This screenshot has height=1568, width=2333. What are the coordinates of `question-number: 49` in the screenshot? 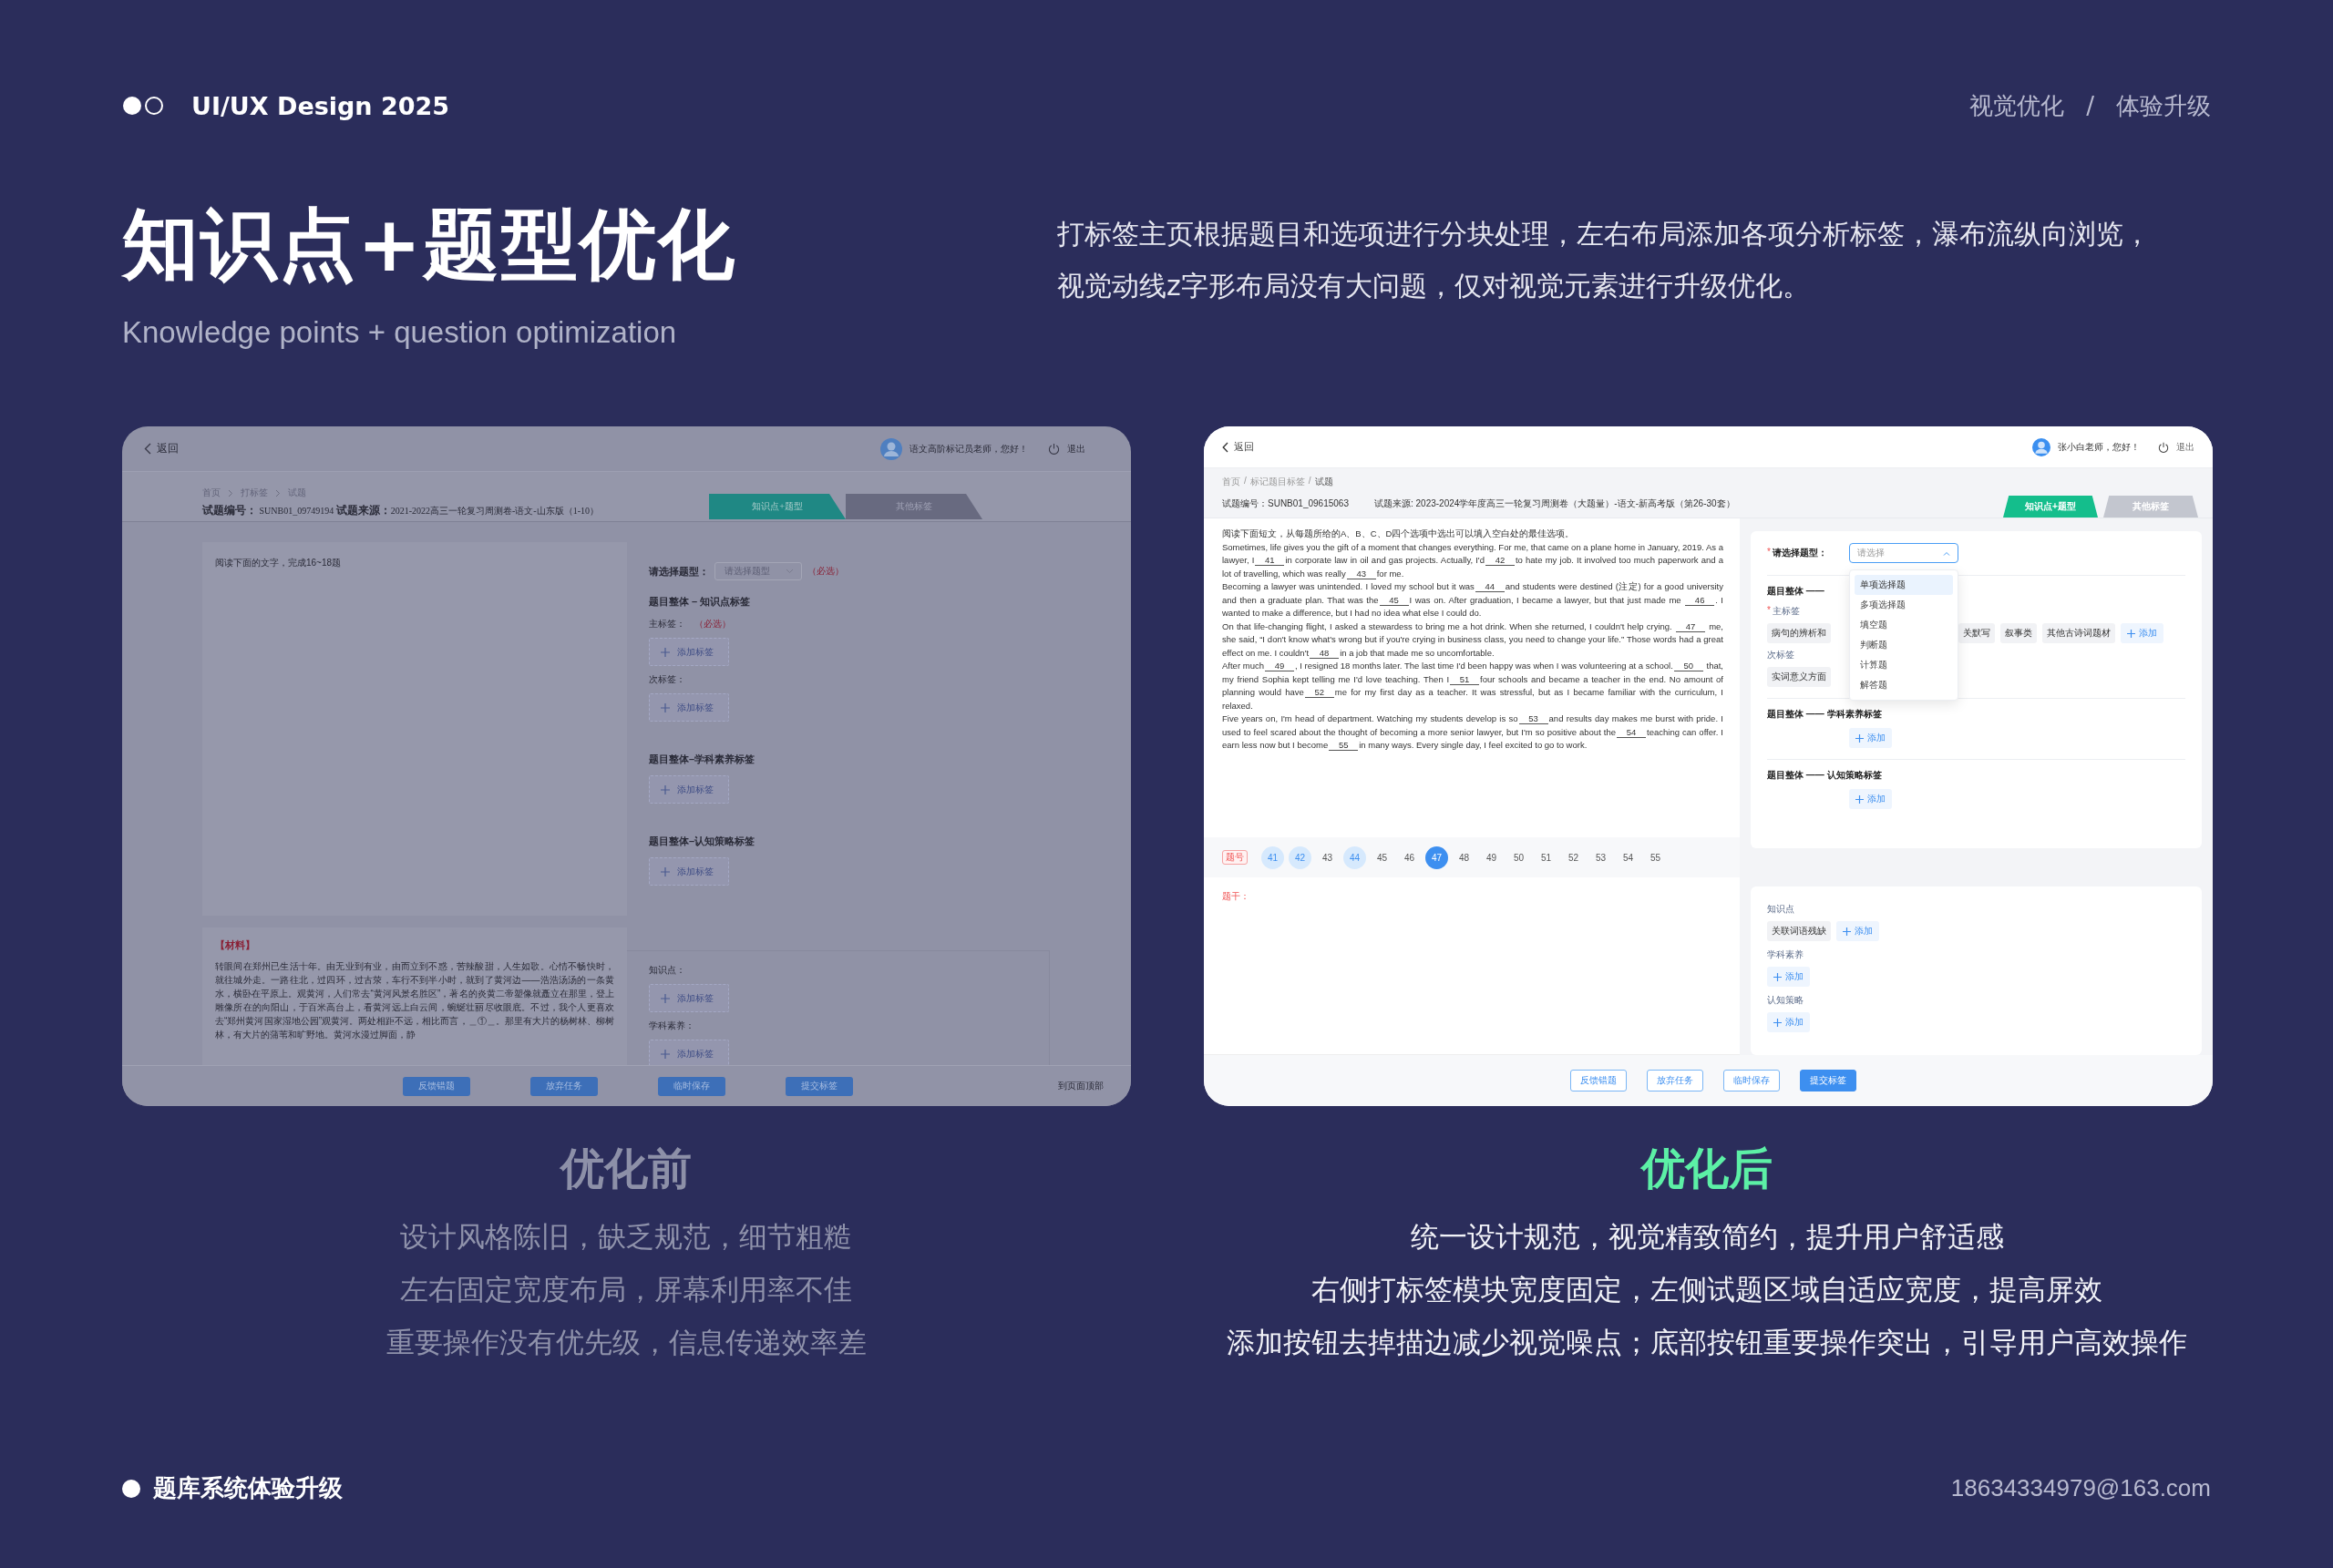 It's located at (1491, 857).